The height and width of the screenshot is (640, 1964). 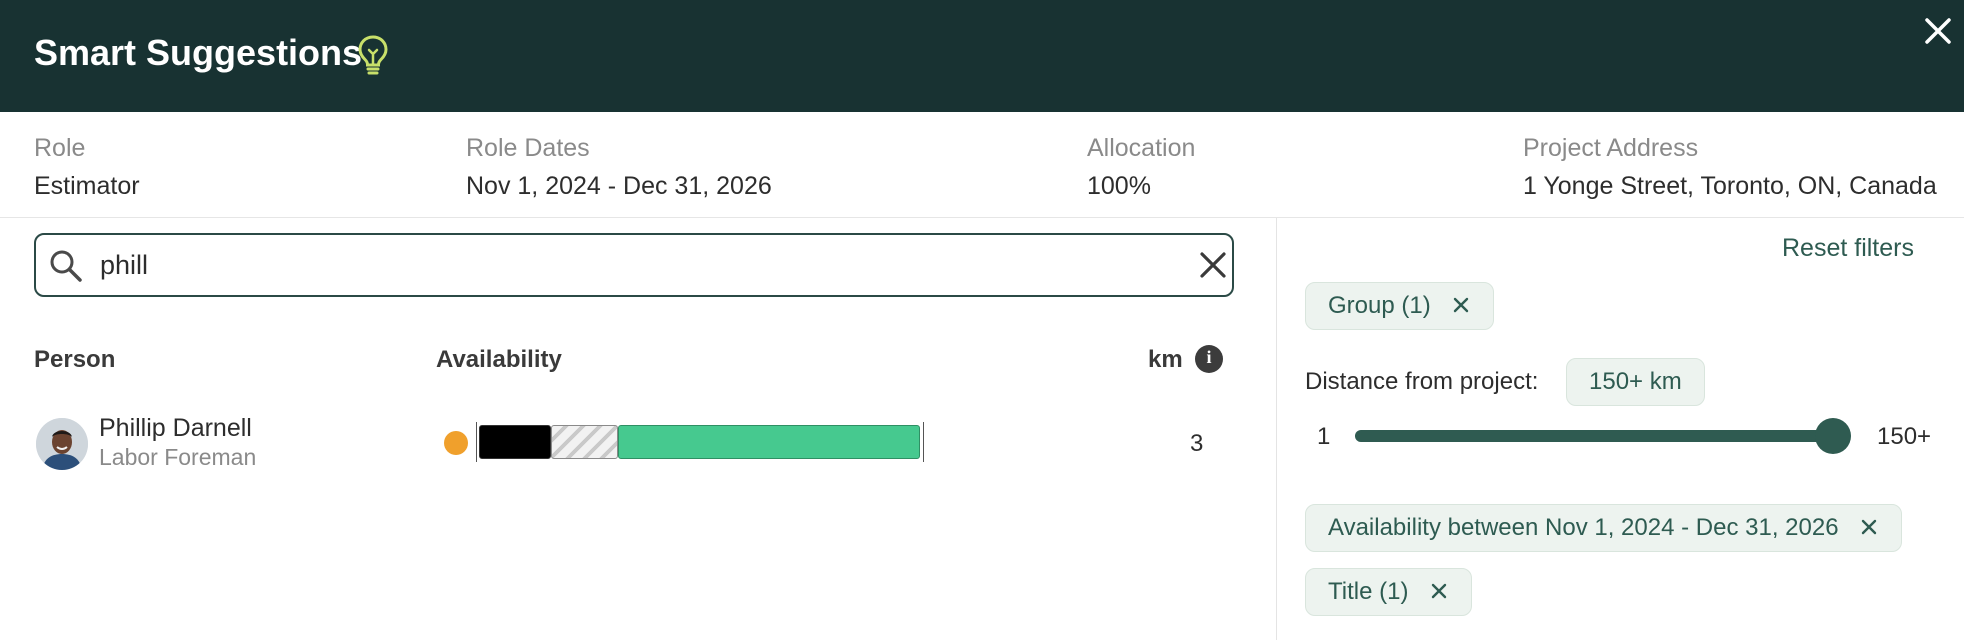 I want to click on distance-value-label: 150+ km, so click(x=1635, y=381).